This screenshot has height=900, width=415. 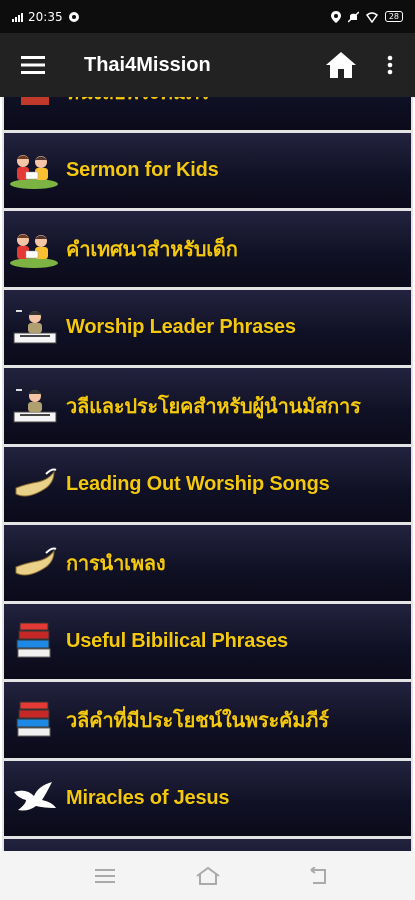 I want to click on list-item-label: หนังสือพระคัมภีร์, so click(x=138, y=102).